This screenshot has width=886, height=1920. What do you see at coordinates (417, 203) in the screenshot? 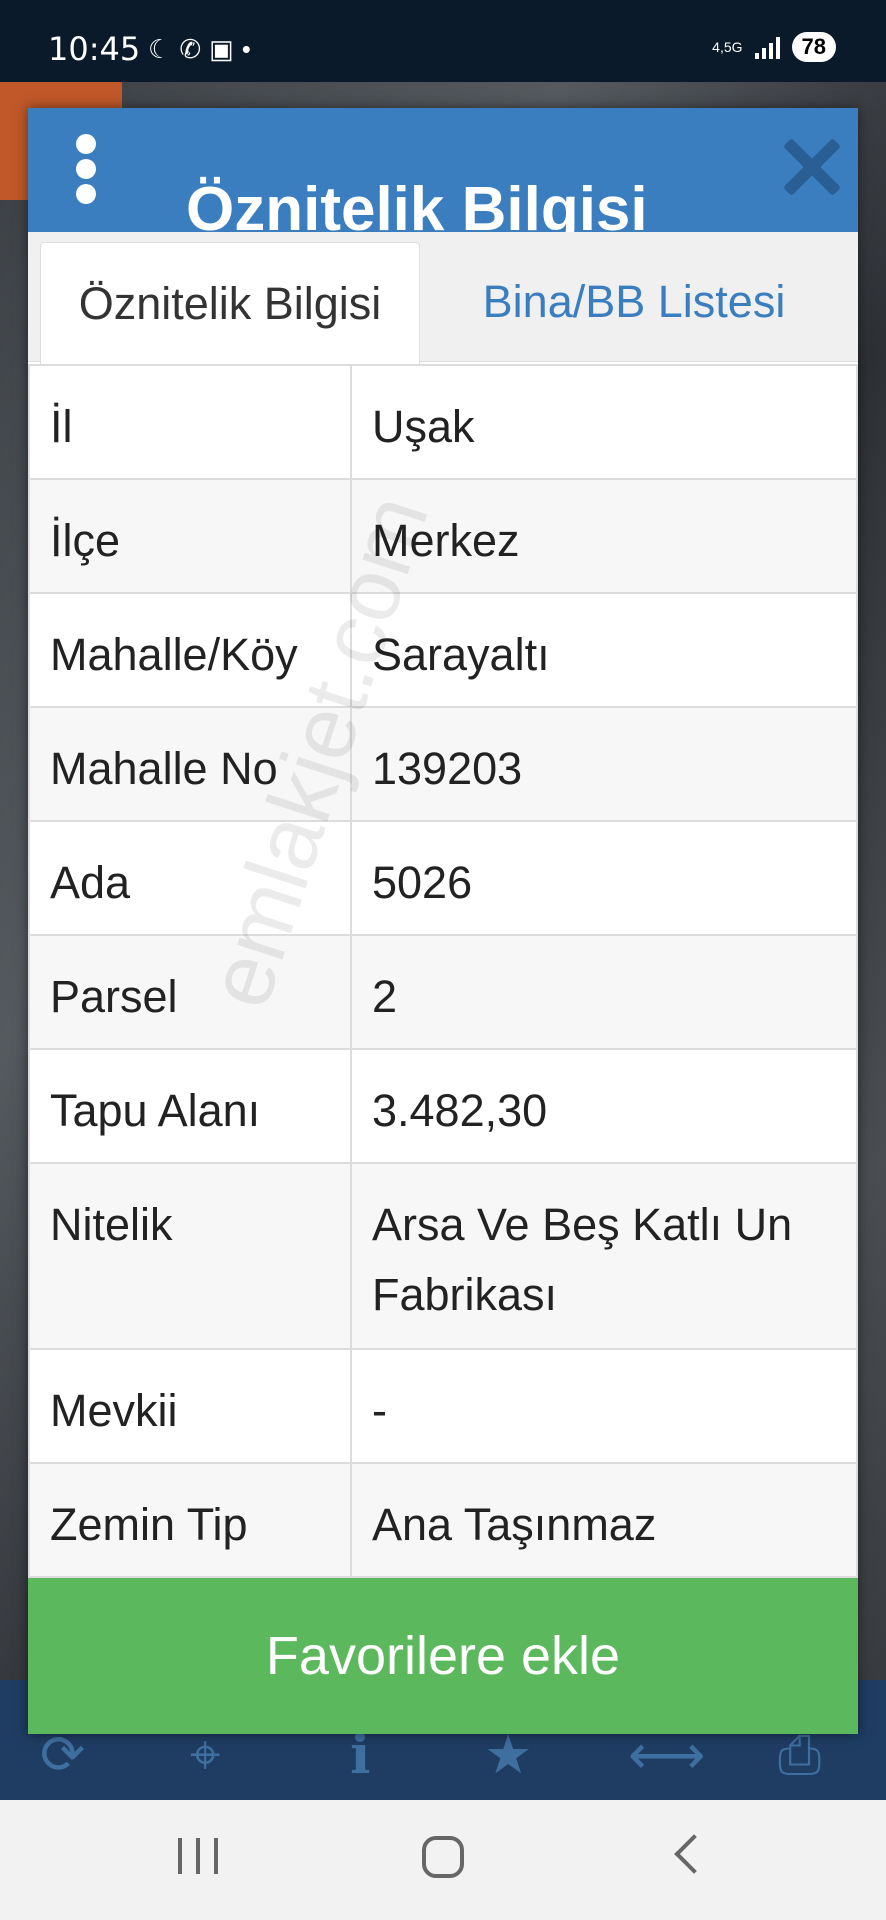
I see `dialog-title: Öznitelik Bilgisi` at bounding box center [417, 203].